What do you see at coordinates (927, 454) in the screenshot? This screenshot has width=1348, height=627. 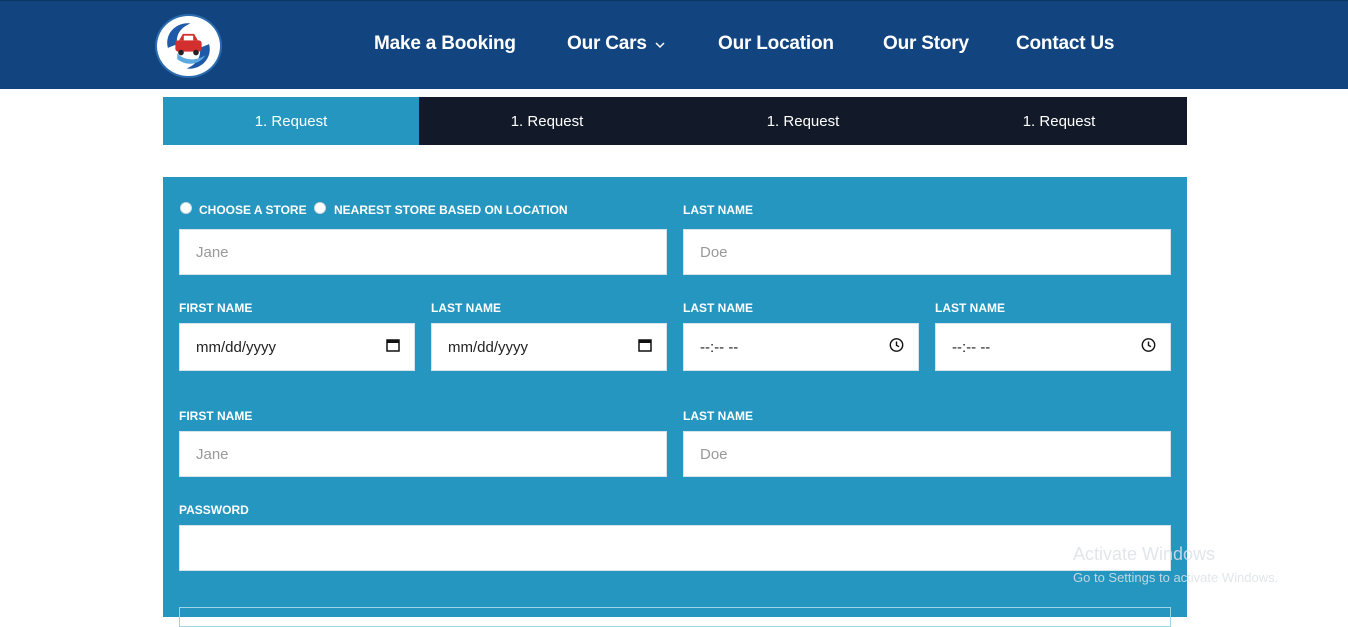 I see `last-name-input-2: Doe` at bounding box center [927, 454].